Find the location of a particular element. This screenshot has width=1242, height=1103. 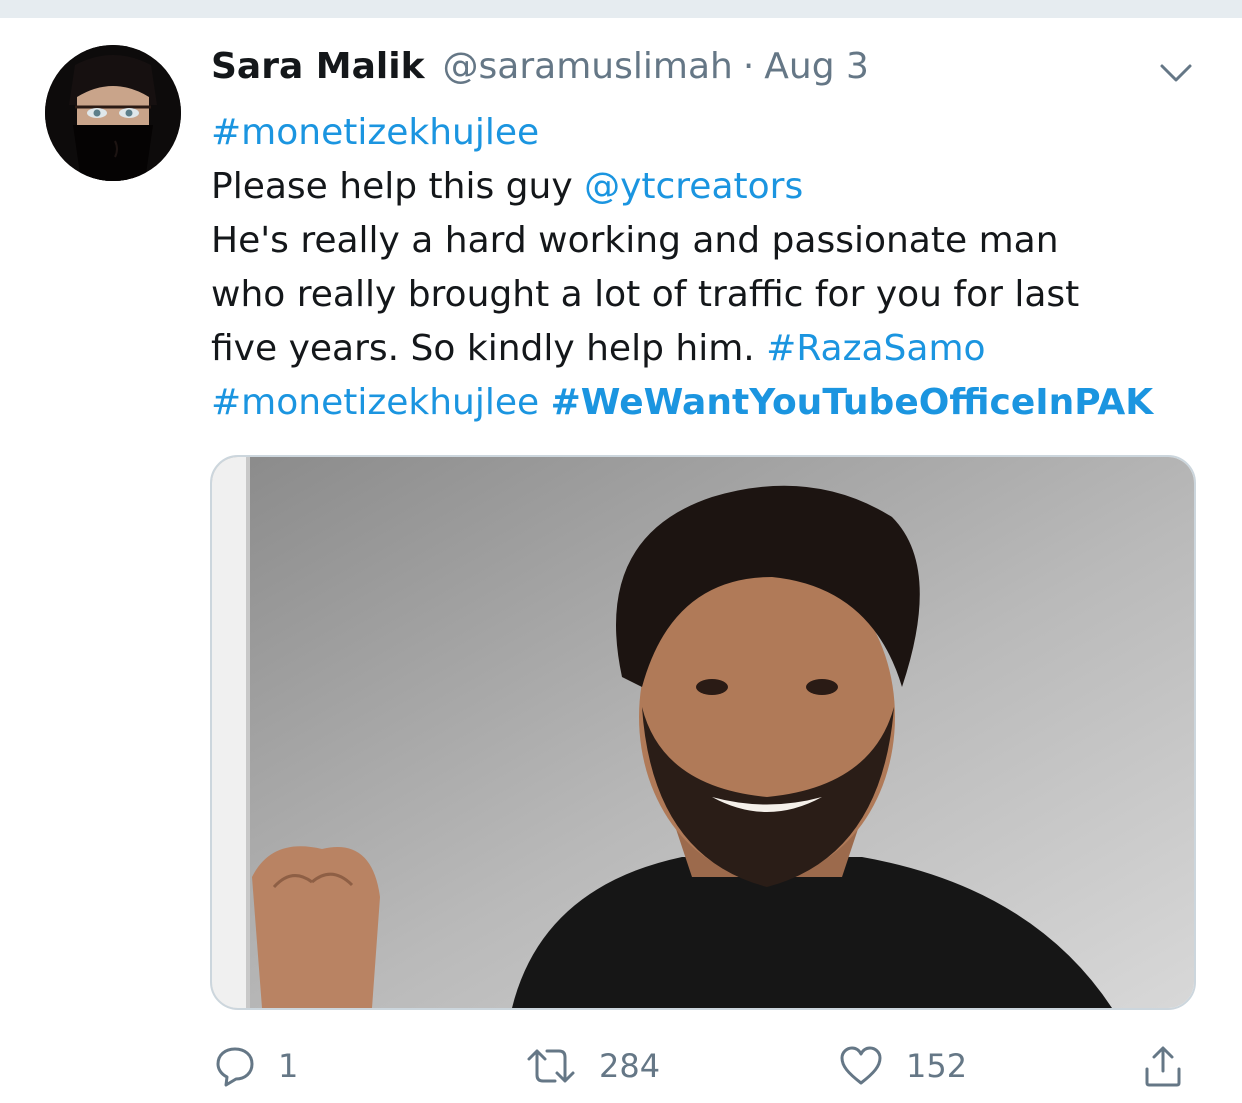

share-icon is located at coordinates (1163, 1067).